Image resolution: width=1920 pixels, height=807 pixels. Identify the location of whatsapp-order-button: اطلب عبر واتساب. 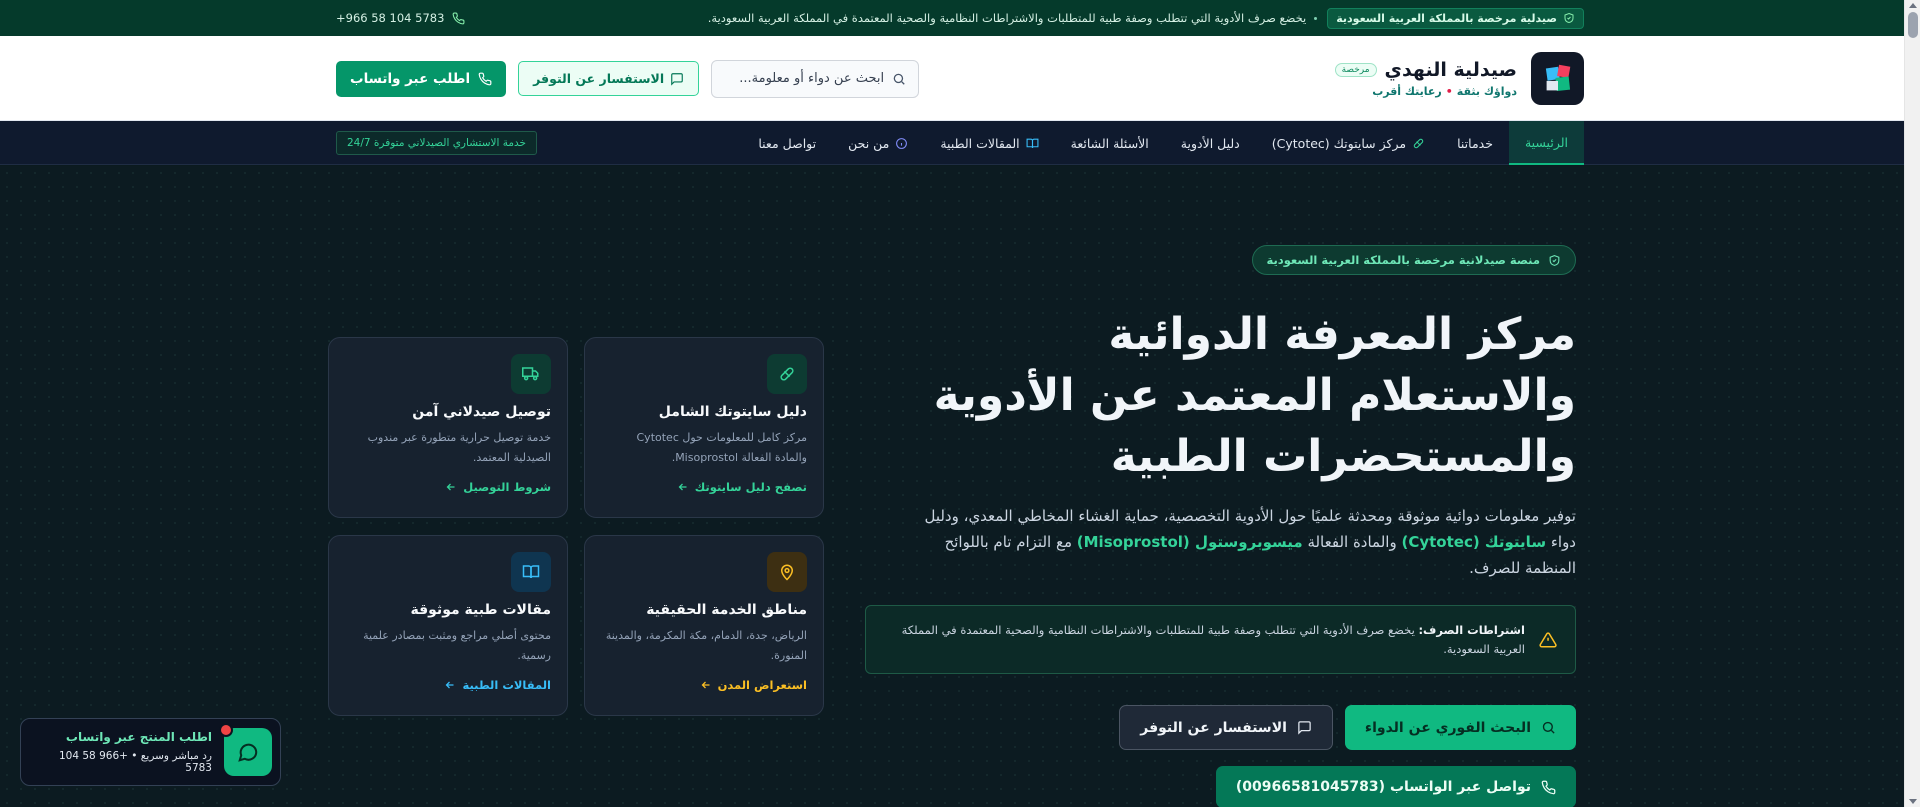
(421, 78).